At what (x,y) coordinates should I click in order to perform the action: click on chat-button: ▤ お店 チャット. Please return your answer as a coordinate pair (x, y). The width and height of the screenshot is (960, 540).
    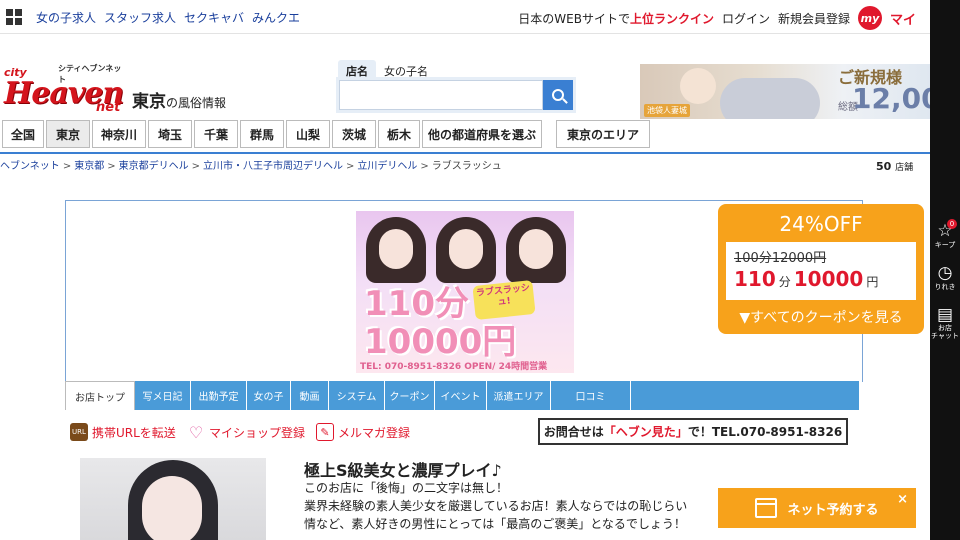
    Looking at the image, I should click on (945, 323).